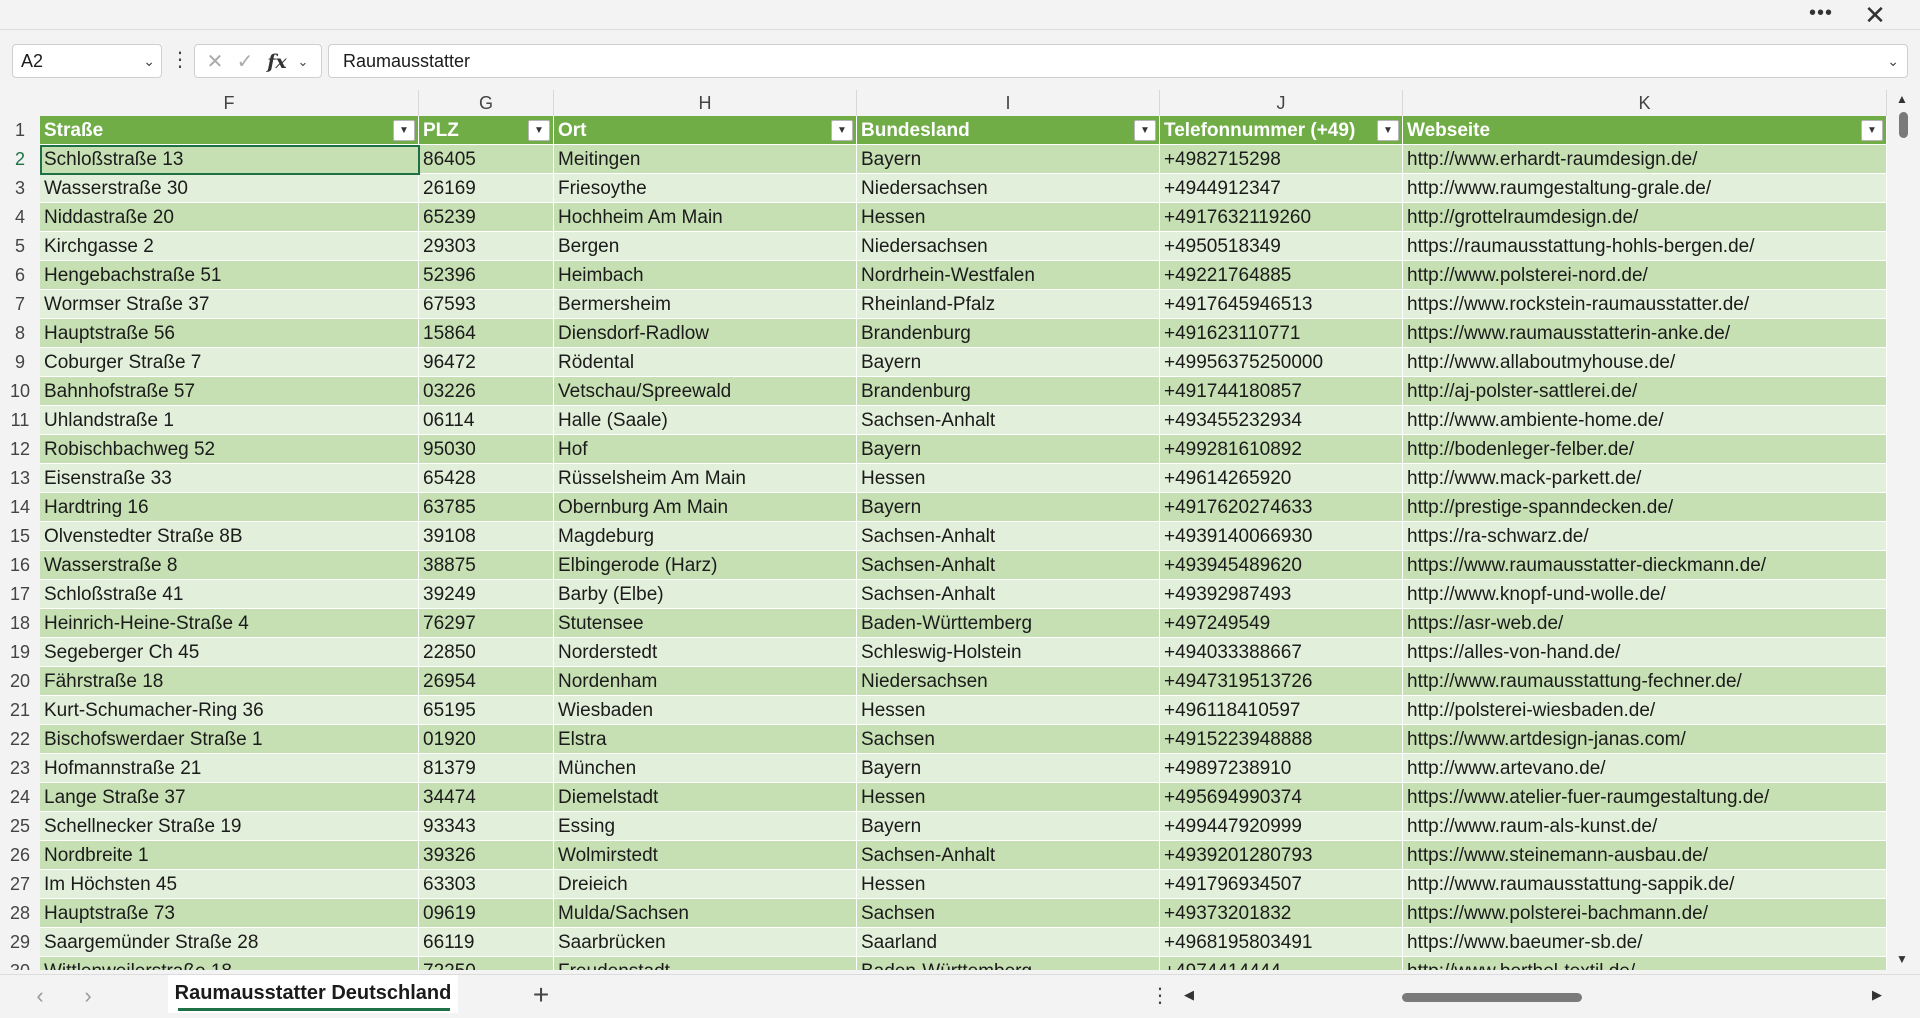  I want to click on row-number: 14, so click(20, 507).